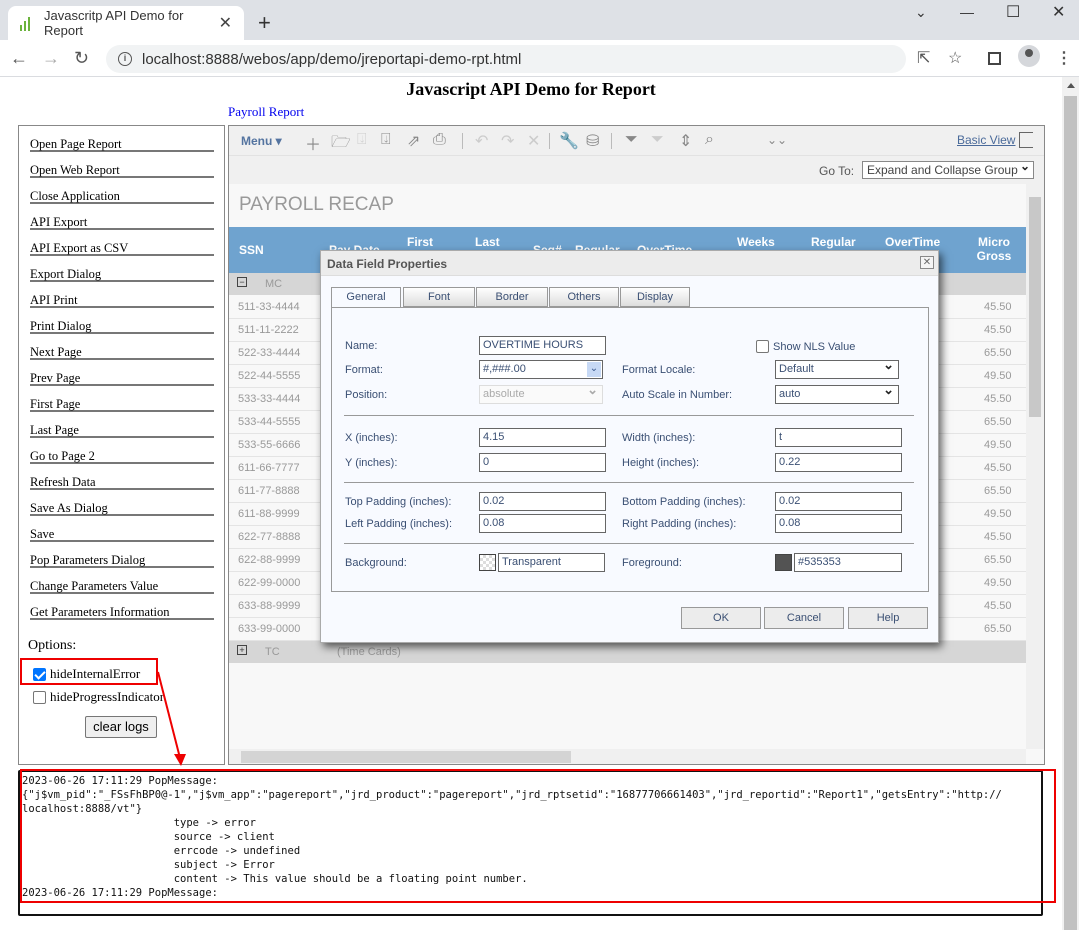  Describe the element at coordinates (777, 140) in the screenshot. I see `more-chevron-icon: ⌄⌄` at that location.